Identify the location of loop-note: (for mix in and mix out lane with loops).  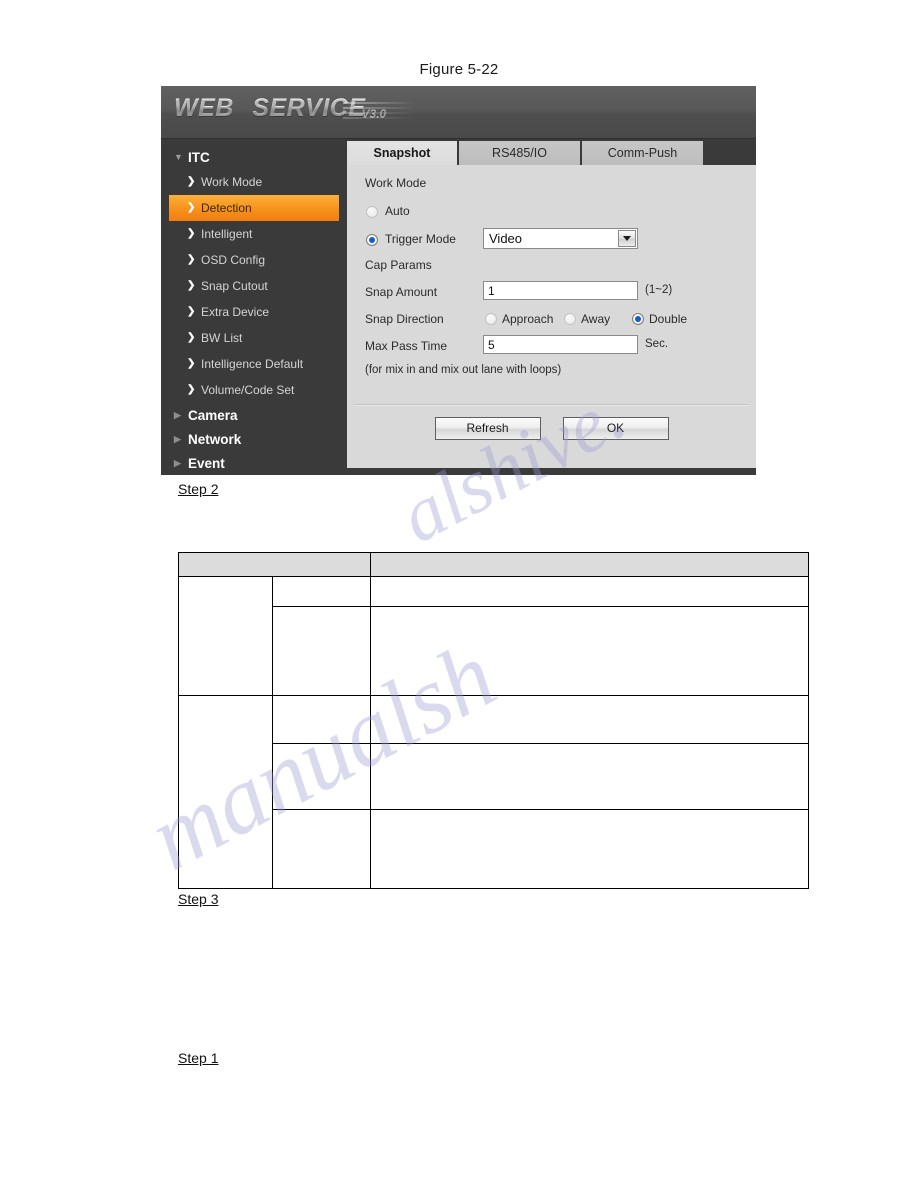
(463, 370).